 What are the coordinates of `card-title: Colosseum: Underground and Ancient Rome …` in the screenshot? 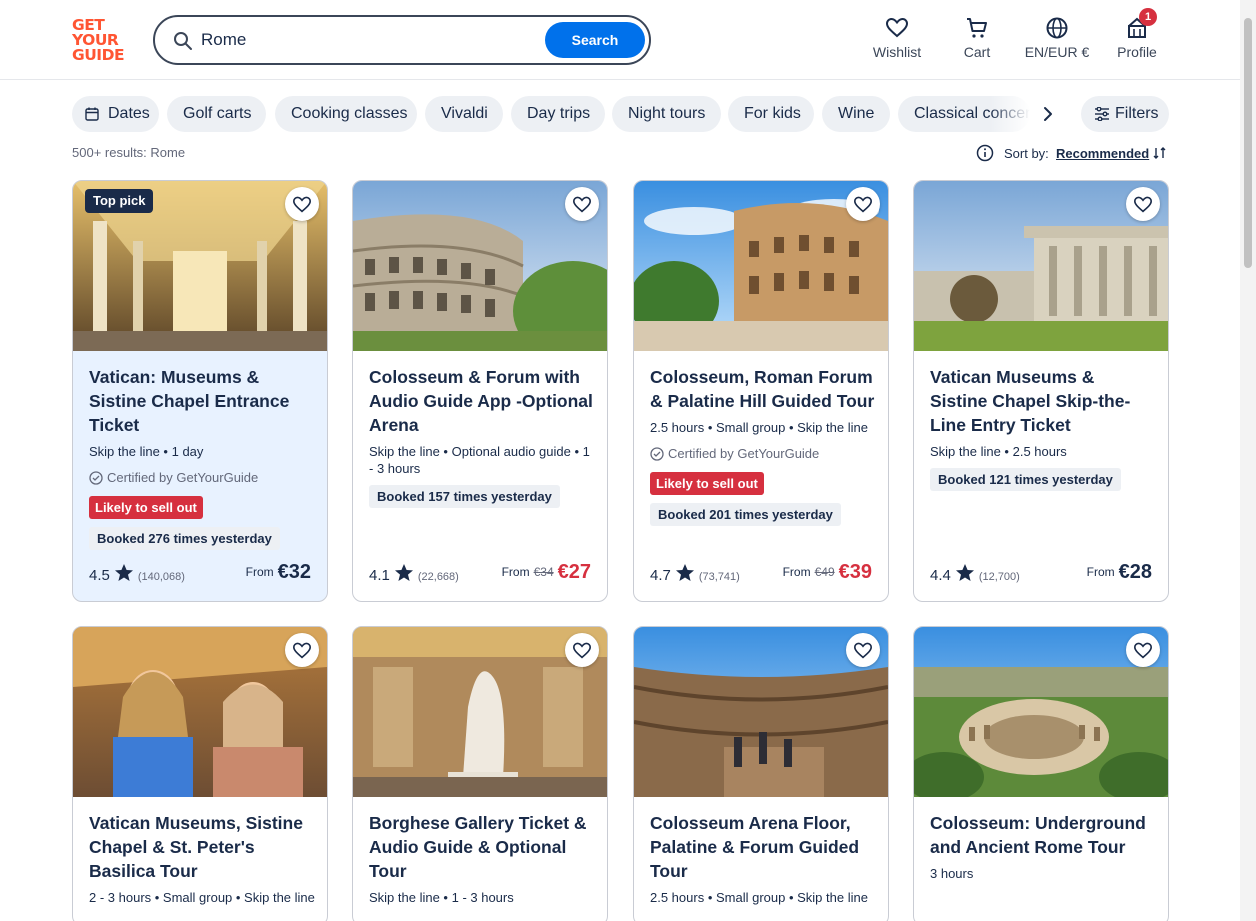 It's located at (1043, 835).